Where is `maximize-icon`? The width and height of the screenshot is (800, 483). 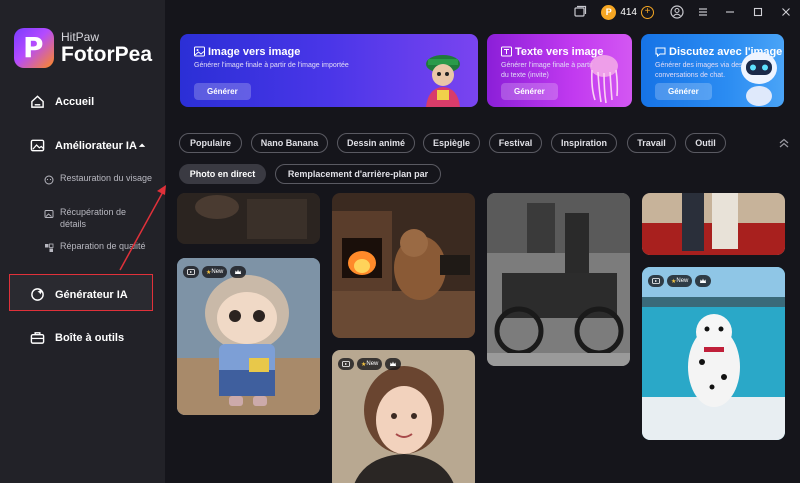 maximize-icon is located at coordinates (758, 12).